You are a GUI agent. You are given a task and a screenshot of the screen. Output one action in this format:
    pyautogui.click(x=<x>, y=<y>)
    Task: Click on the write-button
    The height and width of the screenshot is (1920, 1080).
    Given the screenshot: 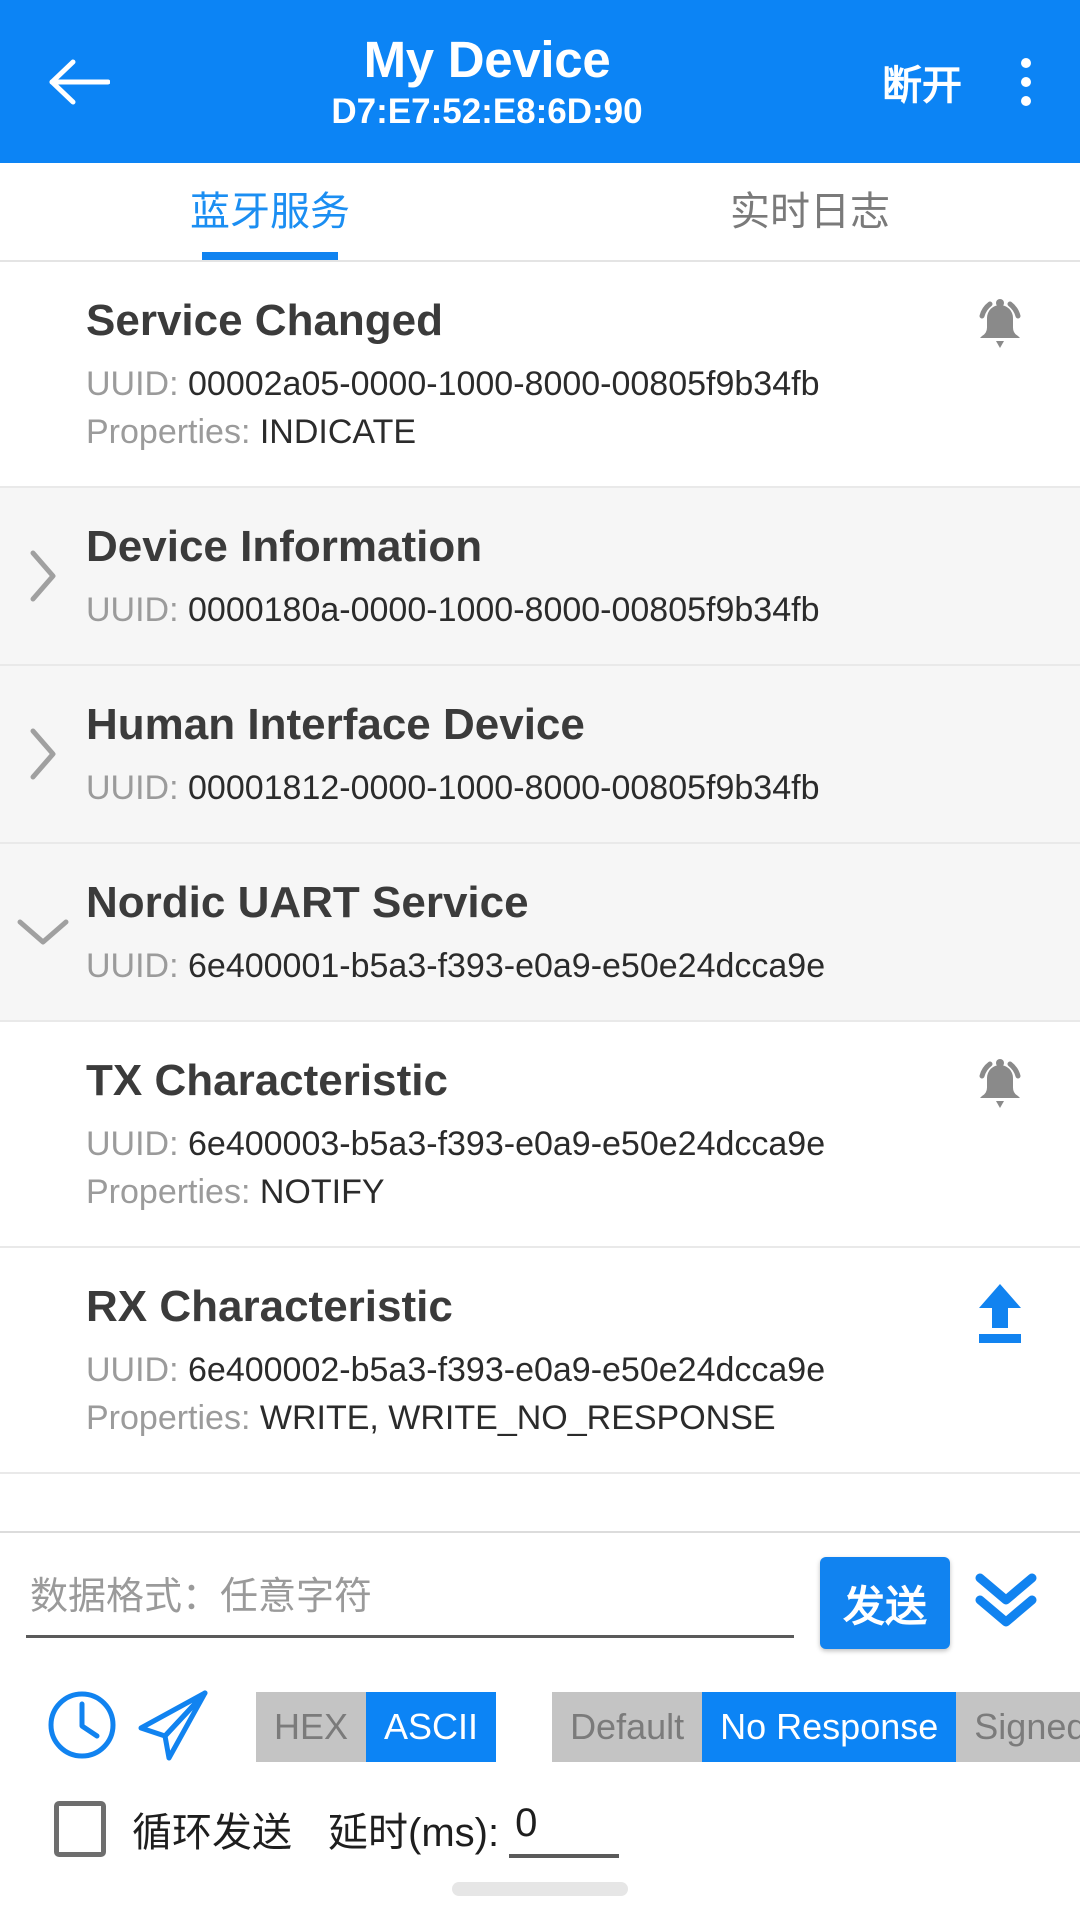 What is the action you would take?
    pyautogui.click(x=1000, y=1324)
    